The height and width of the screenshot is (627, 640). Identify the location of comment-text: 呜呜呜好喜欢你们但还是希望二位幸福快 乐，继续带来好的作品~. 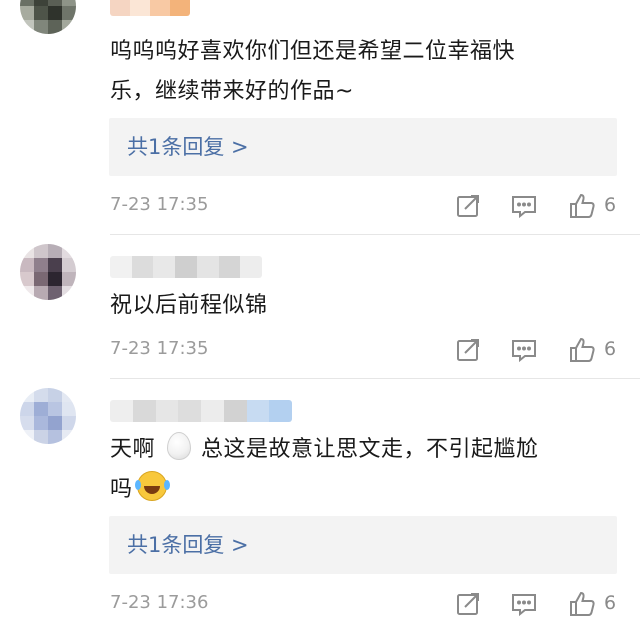
(360, 72).